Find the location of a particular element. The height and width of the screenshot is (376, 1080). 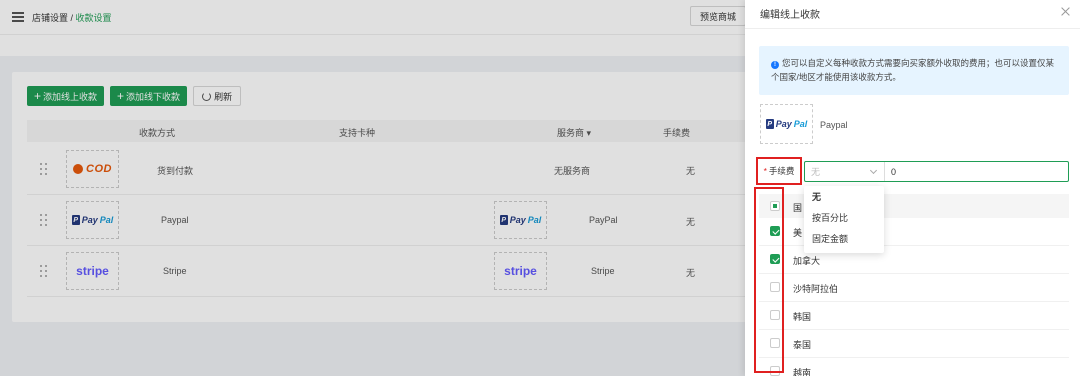

chevron-down-icon is located at coordinates (873, 170).